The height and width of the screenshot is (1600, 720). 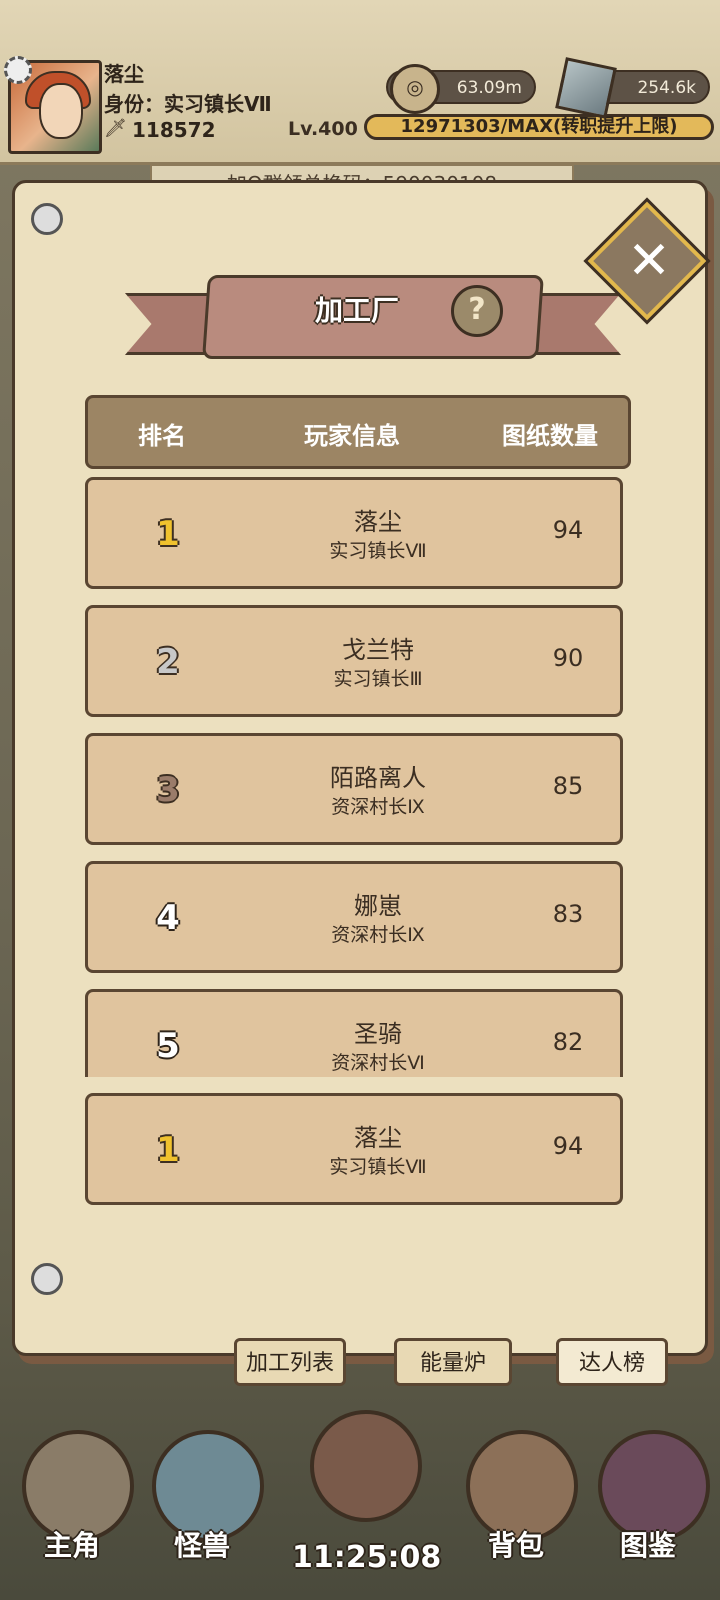 What do you see at coordinates (568, 914) in the screenshot?
I see `row-count: 83` at bounding box center [568, 914].